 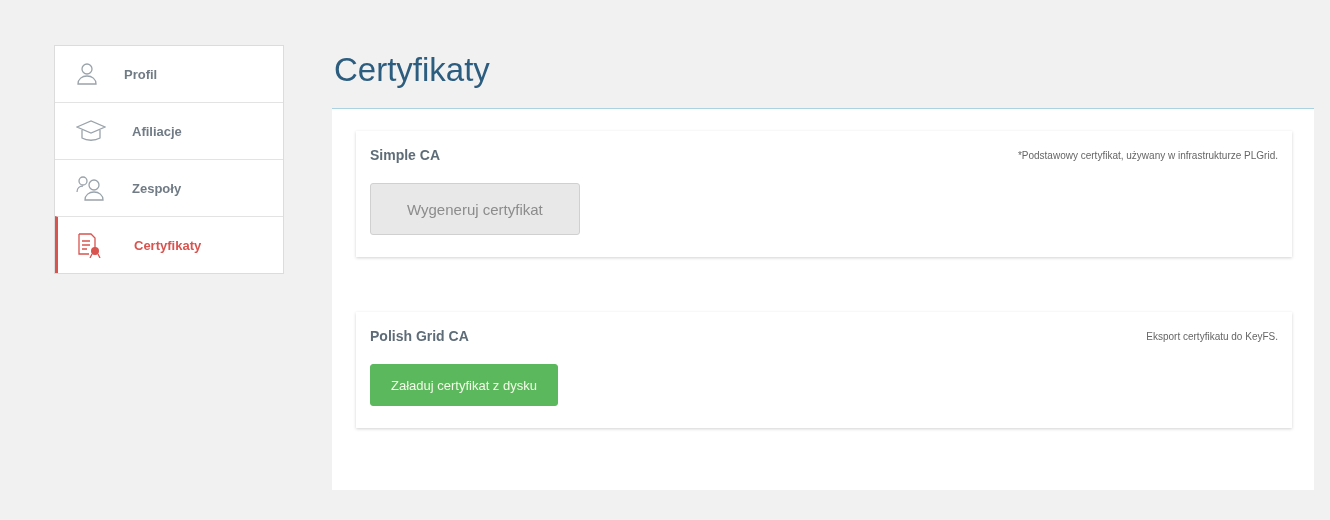 What do you see at coordinates (1212, 336) in the screenshot?
I see `card-note: Eksport certyfikatu do KeyFS.` at bounding box center [1212, 336].